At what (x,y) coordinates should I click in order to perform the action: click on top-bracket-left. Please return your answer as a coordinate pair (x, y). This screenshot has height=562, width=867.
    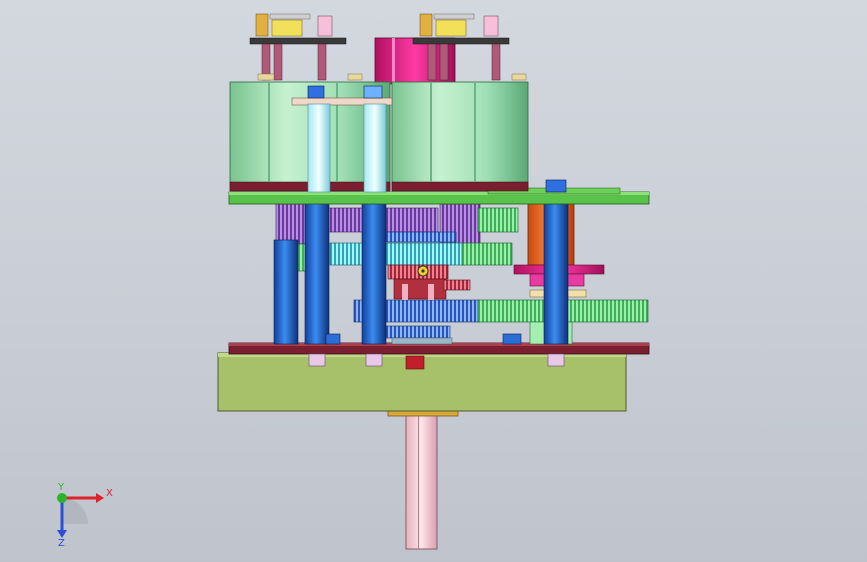
    Looking at the image, I should click on (306, 47).